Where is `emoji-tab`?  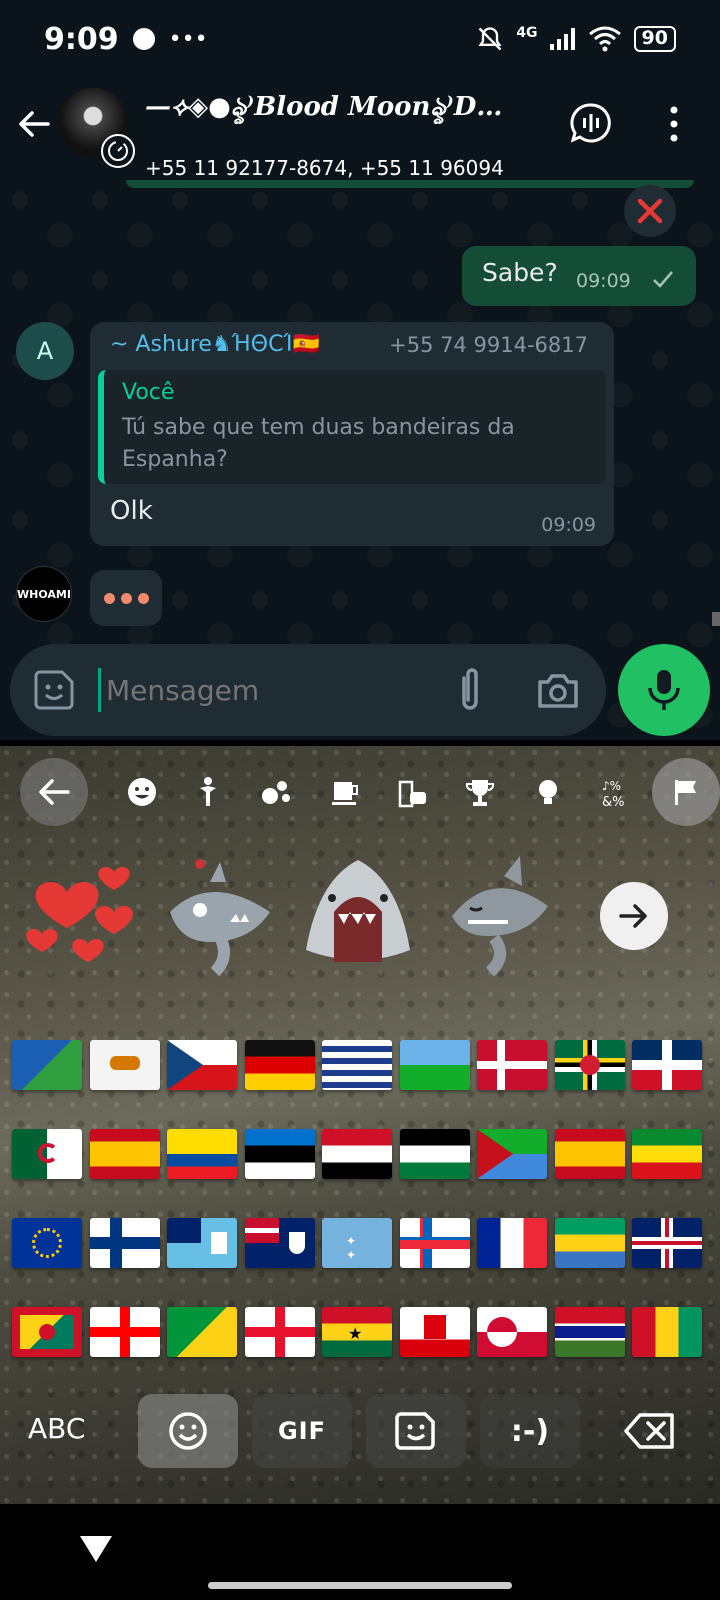 emoji-tab is located at coordinates (188, 1431).